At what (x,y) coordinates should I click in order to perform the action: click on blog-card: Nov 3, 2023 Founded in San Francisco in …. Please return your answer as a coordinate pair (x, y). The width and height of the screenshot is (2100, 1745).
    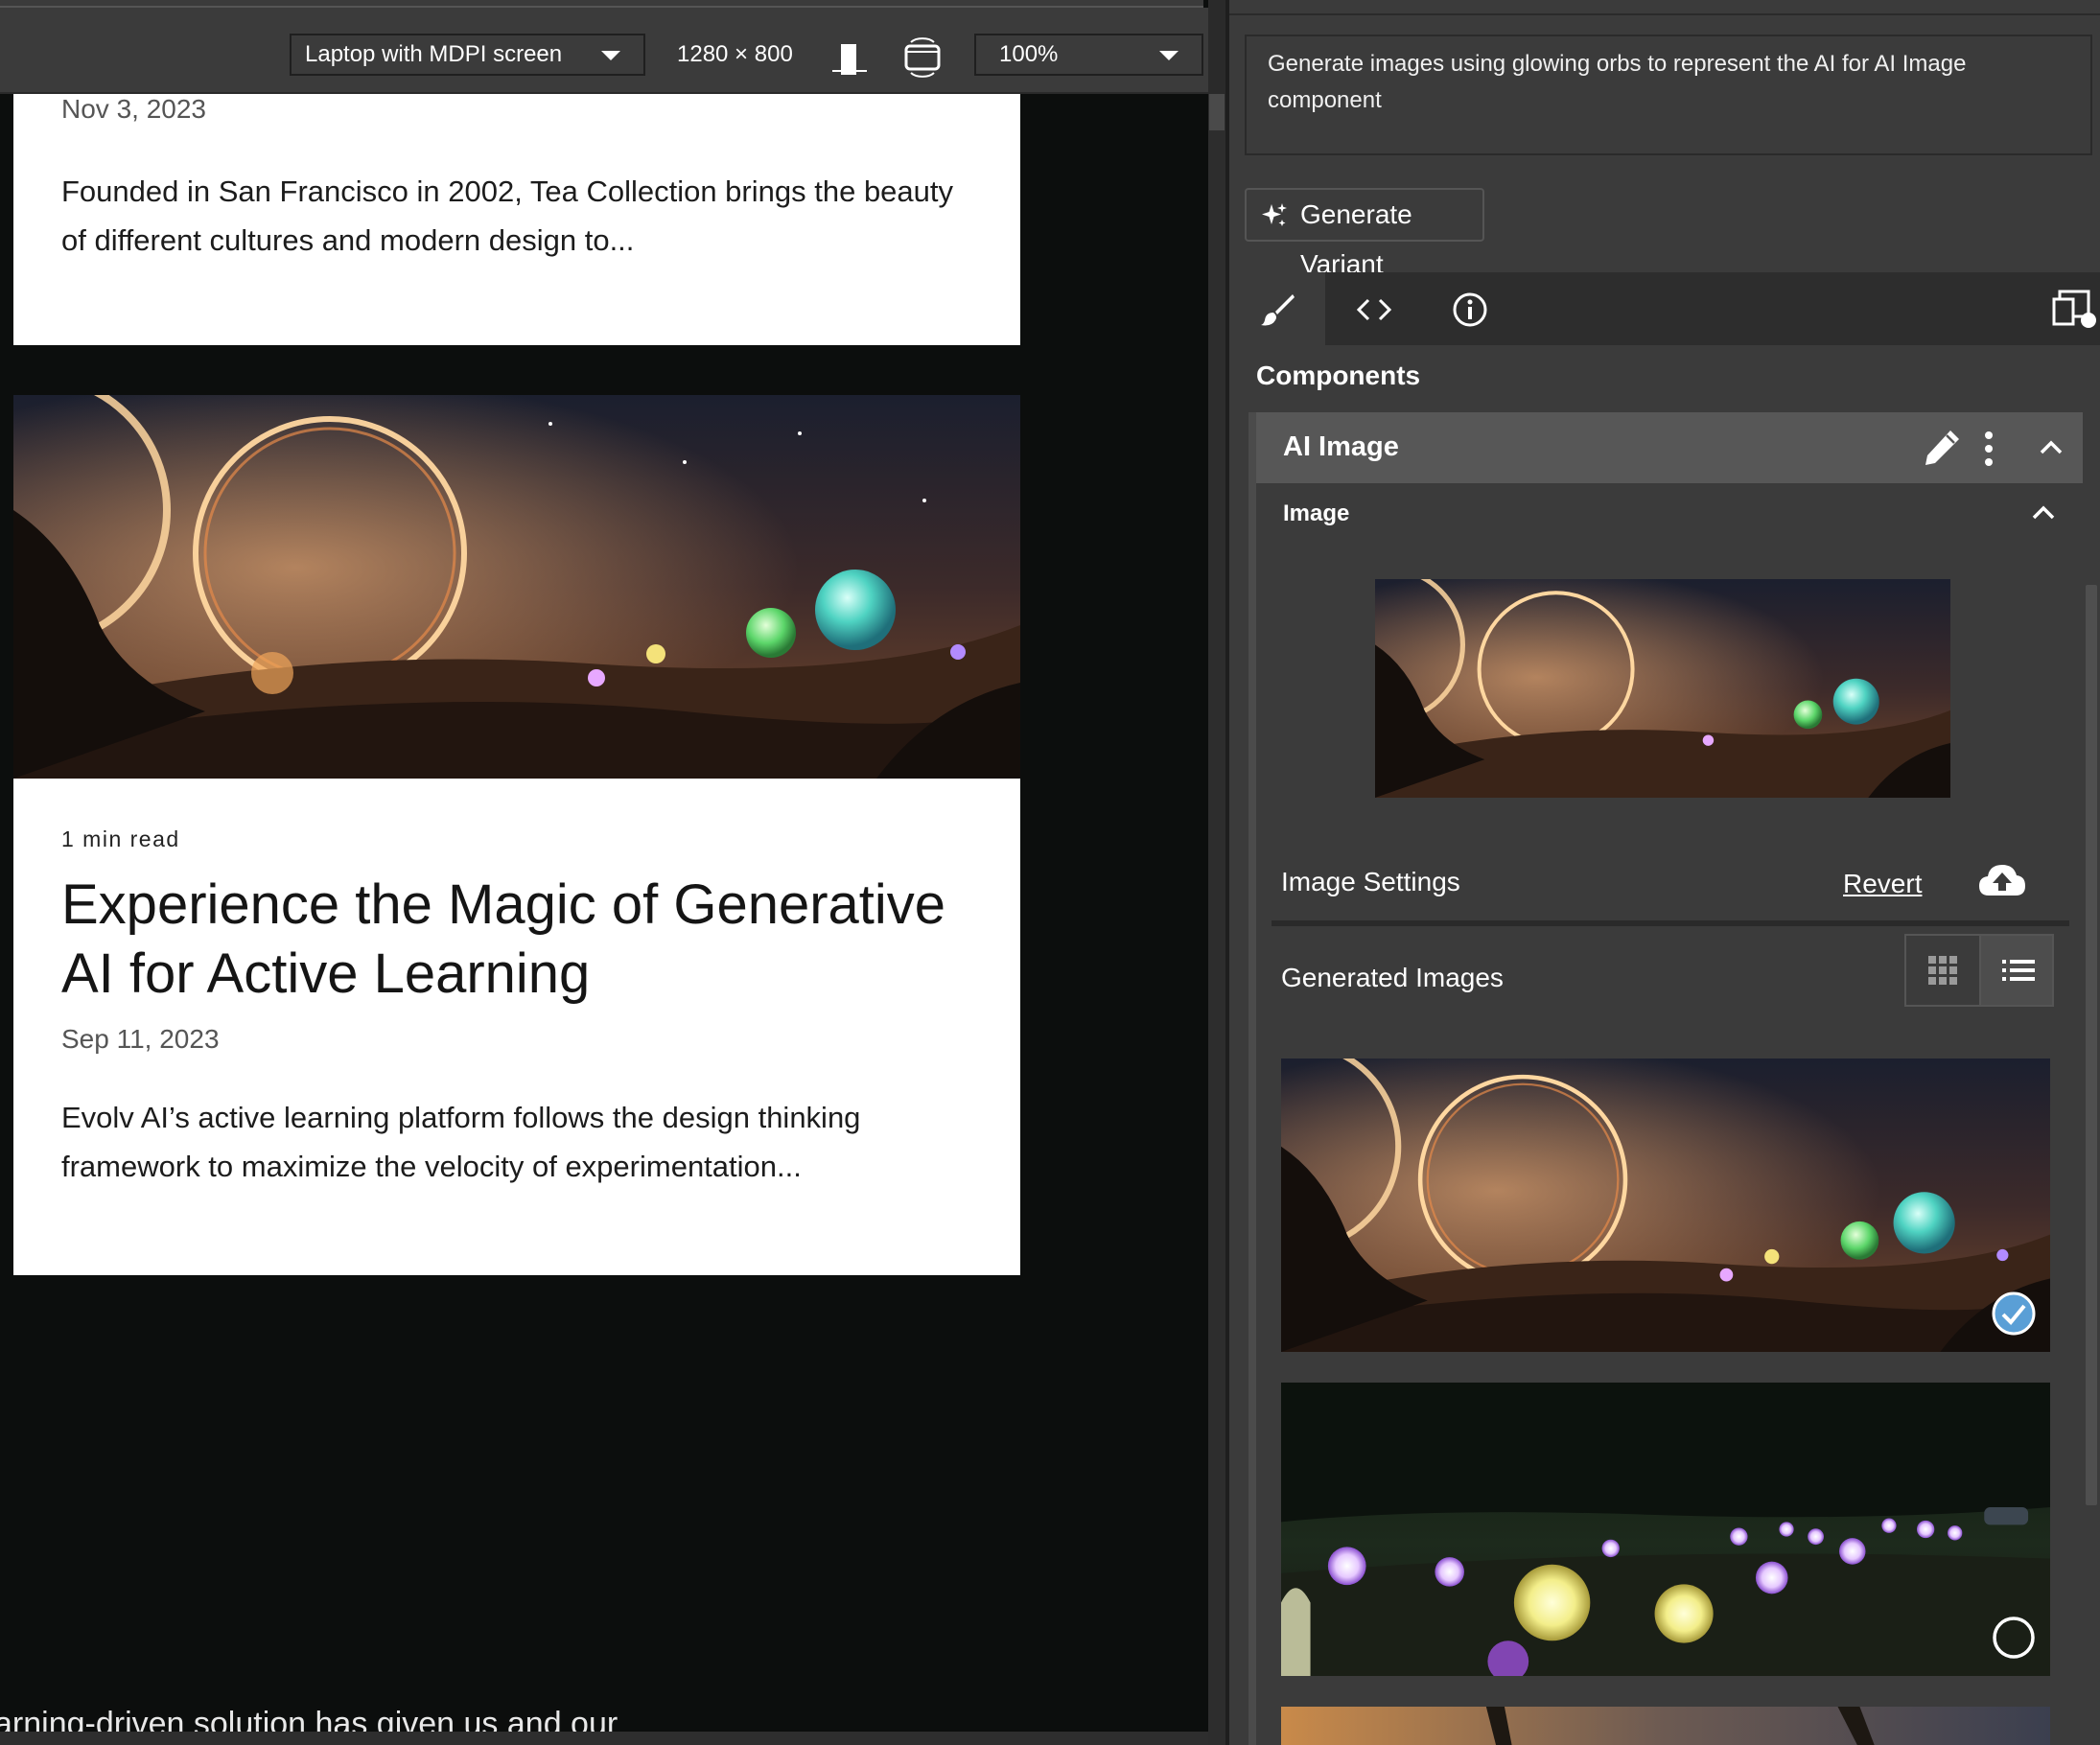
    Looking at the image, I should click on (516, 219).